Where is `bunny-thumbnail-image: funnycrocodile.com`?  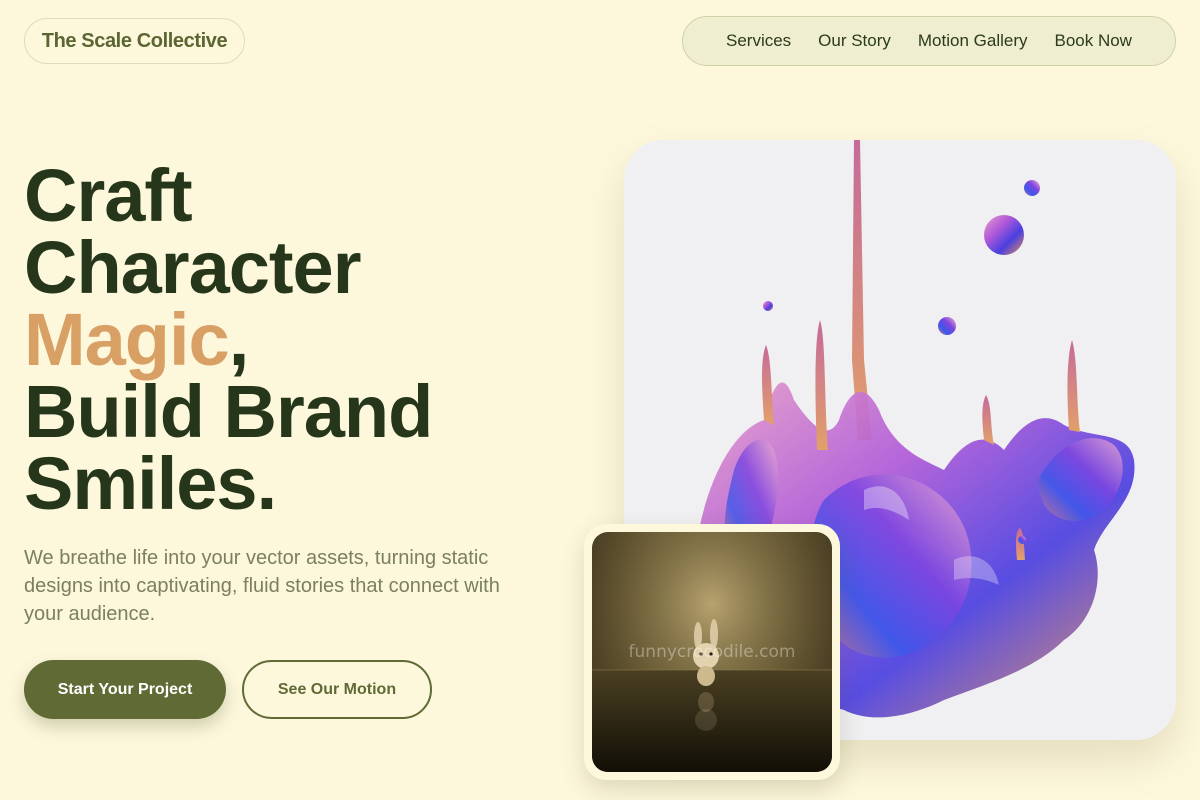
bunny-thumbnail-image: funnycrocodile.com is located at coordinates (712, 652).